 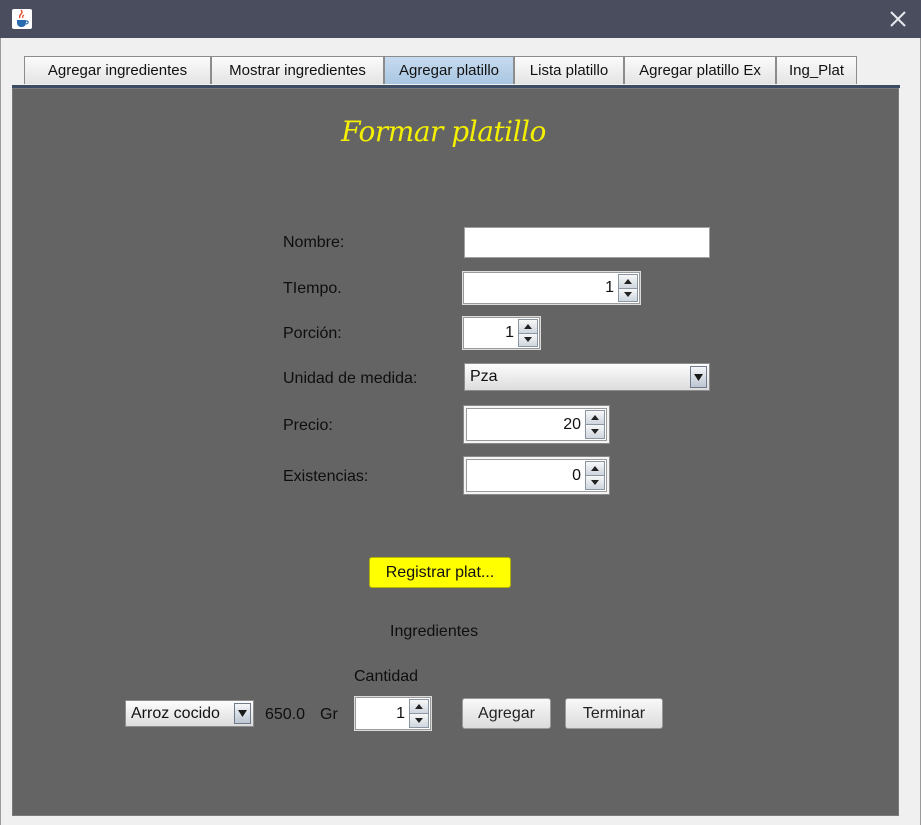 I want to click on precio-spinner: 20, so click(x=536, y=424).